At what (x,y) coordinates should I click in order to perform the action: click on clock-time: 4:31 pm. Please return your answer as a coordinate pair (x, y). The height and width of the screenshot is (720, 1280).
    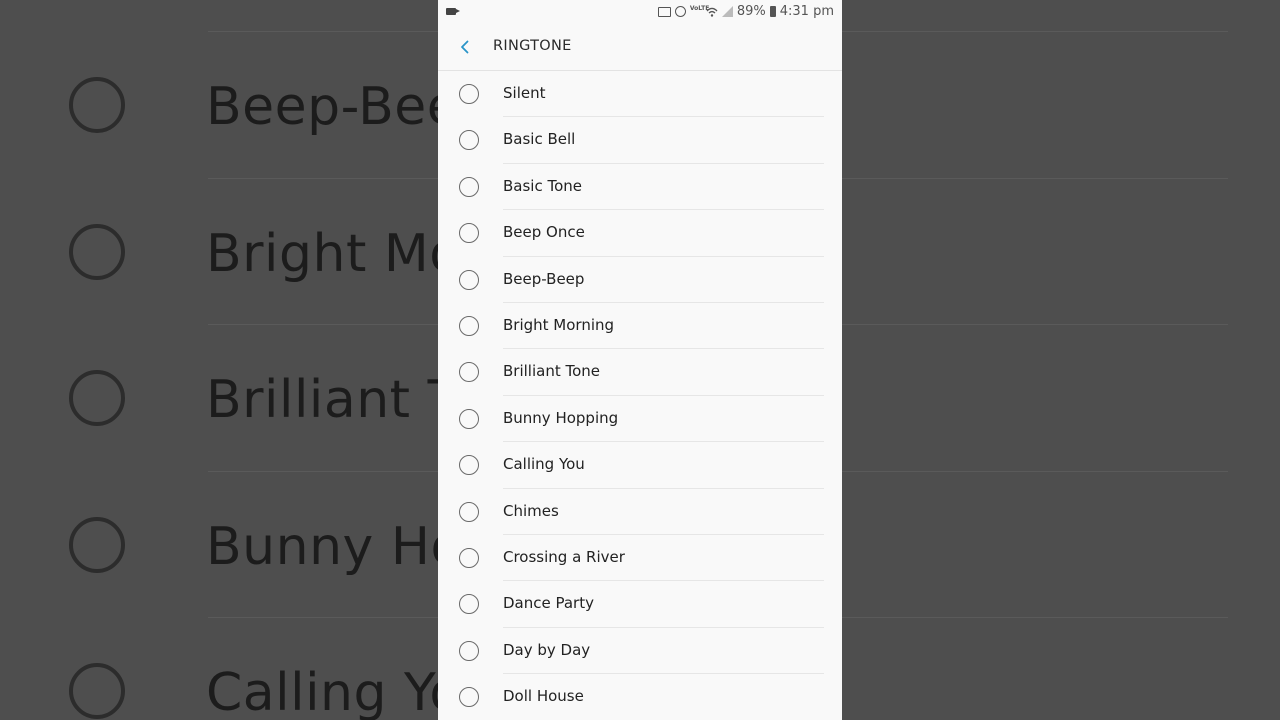
    Looking at the image, I should click on (806, 11).